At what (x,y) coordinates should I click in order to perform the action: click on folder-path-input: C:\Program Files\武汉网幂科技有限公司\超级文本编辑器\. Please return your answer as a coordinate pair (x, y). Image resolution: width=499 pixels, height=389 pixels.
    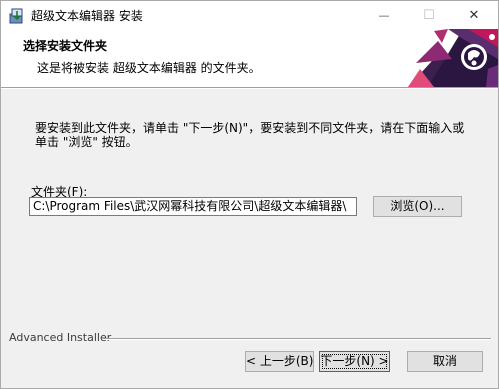
    Looking at the image, I should click on (193, 206).